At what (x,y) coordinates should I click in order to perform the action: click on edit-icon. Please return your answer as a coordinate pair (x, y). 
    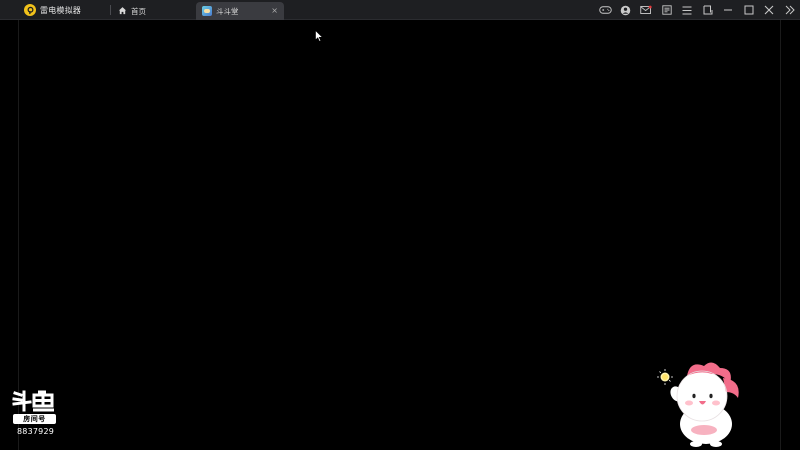
    Looking at the image, I should click on (667, 10).